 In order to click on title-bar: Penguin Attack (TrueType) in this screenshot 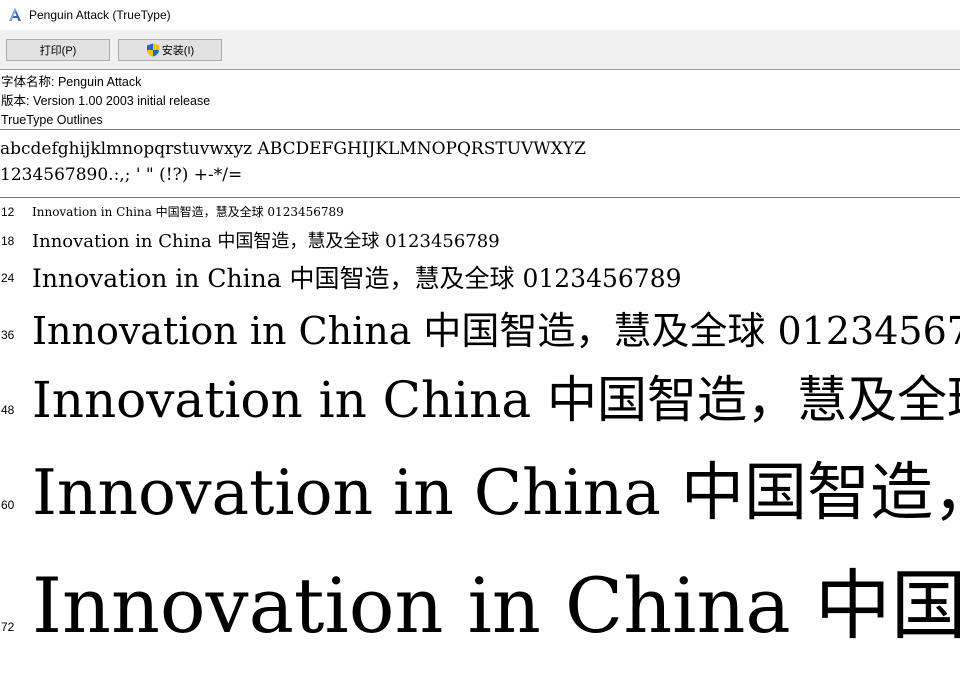, I will do `click(480, 15)`.